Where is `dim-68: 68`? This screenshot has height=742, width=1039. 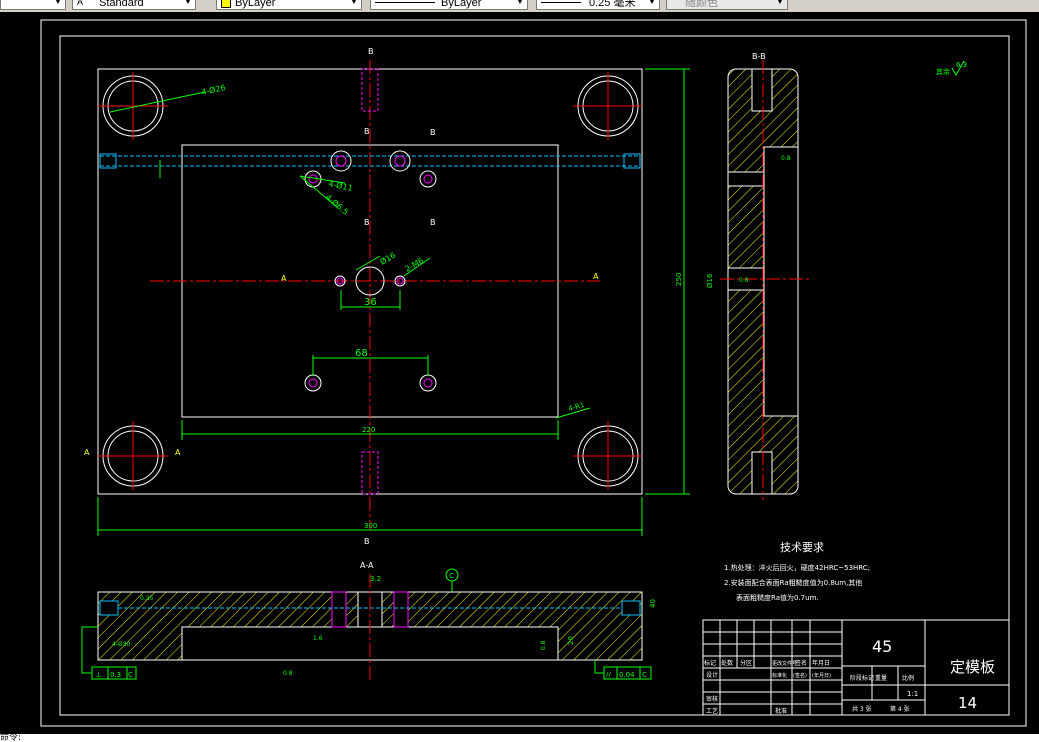 dim-68: 68 is located at coordinates (361, 353).